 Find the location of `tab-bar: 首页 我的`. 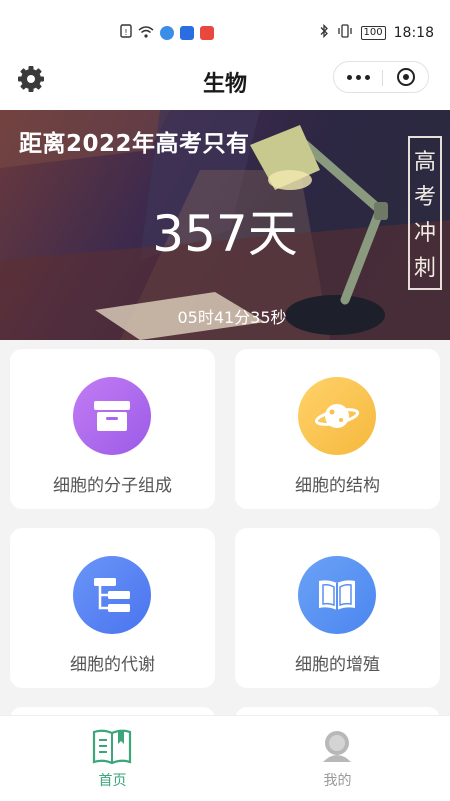

tab-bar: 首页 我的 is located at coordinates (225, 758).